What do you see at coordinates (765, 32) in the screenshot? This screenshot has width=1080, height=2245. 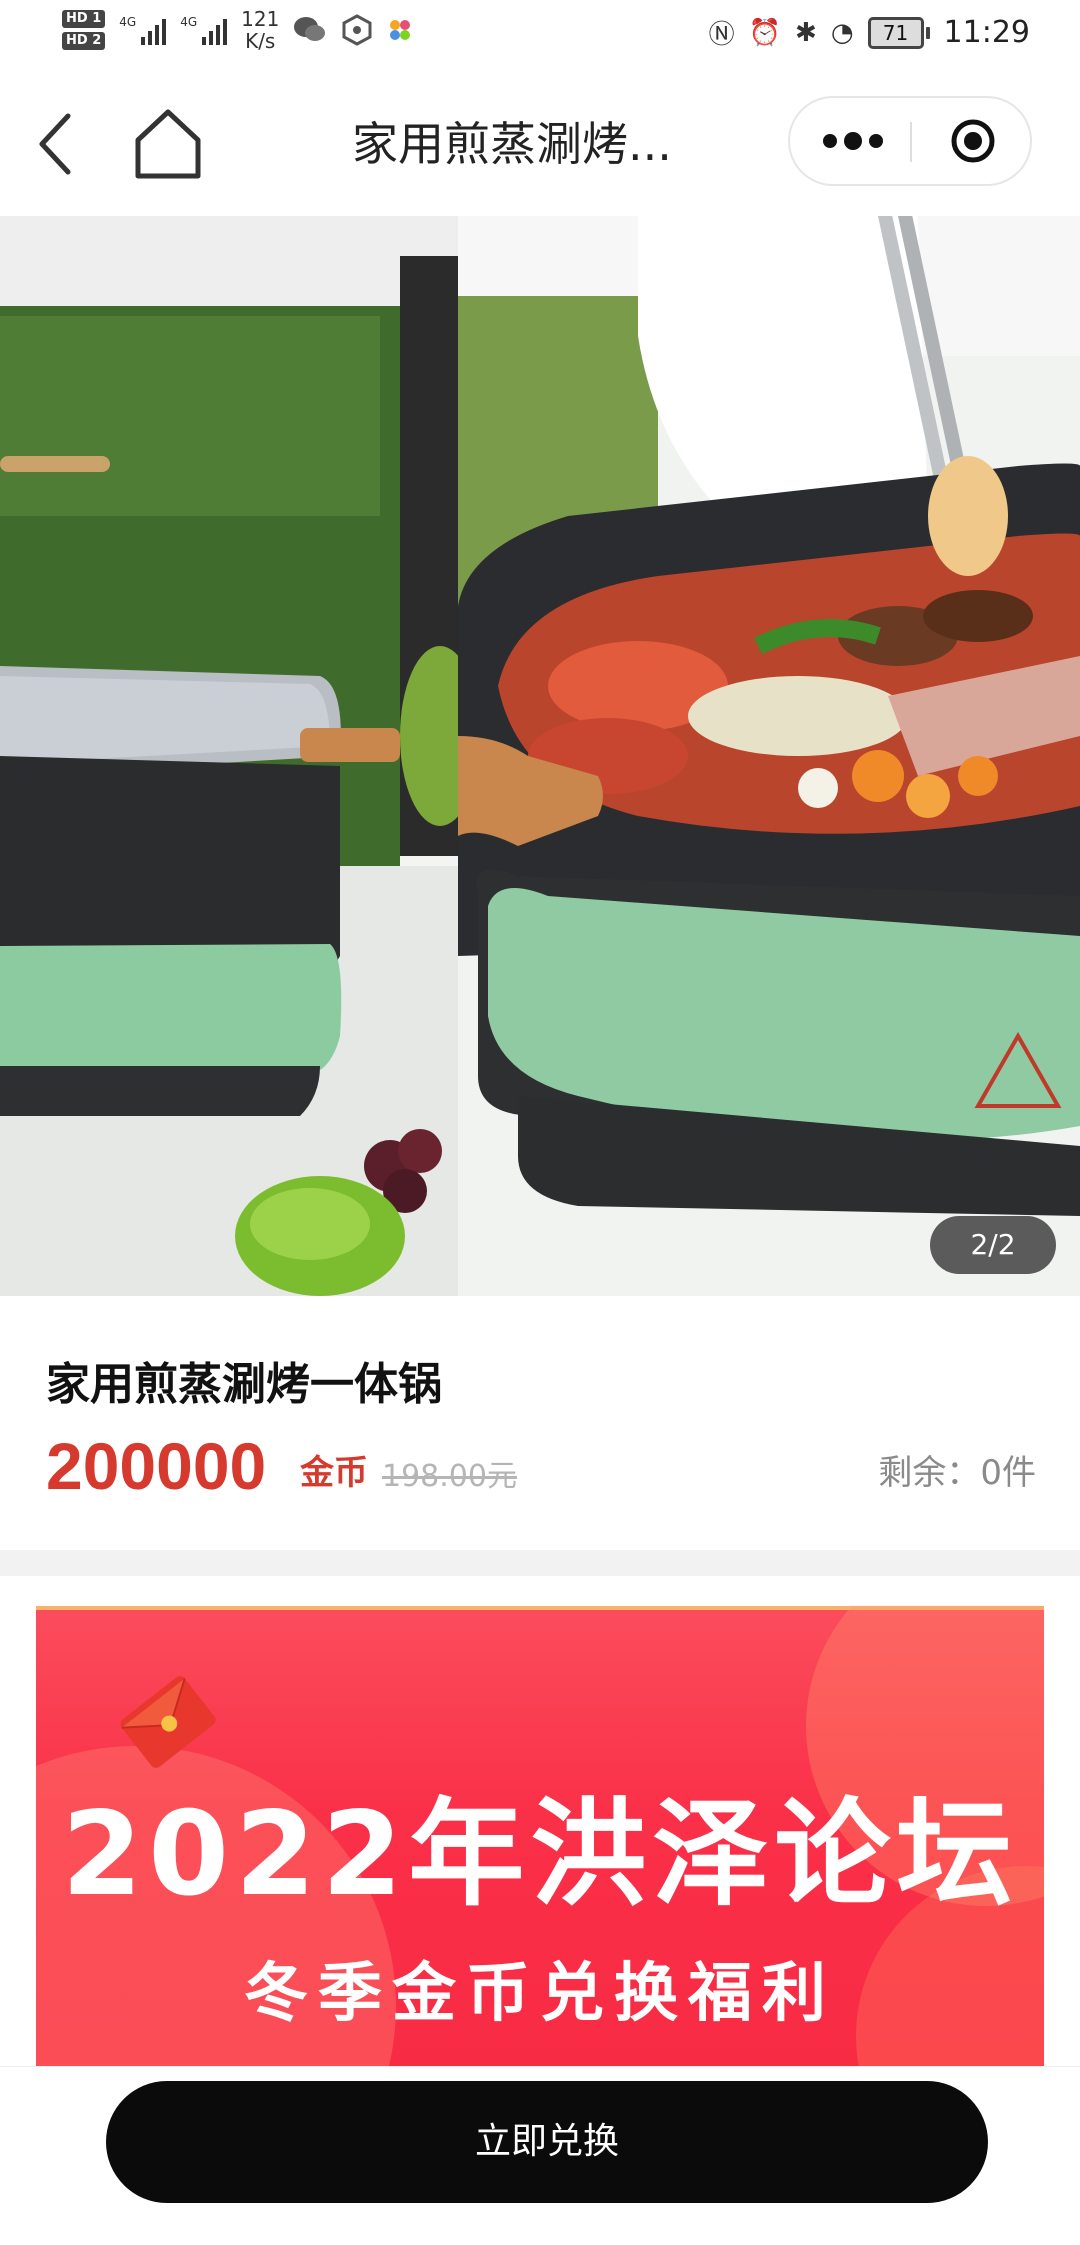 I see `alarm-icon: ⏰` at bounding box center [765, 32].